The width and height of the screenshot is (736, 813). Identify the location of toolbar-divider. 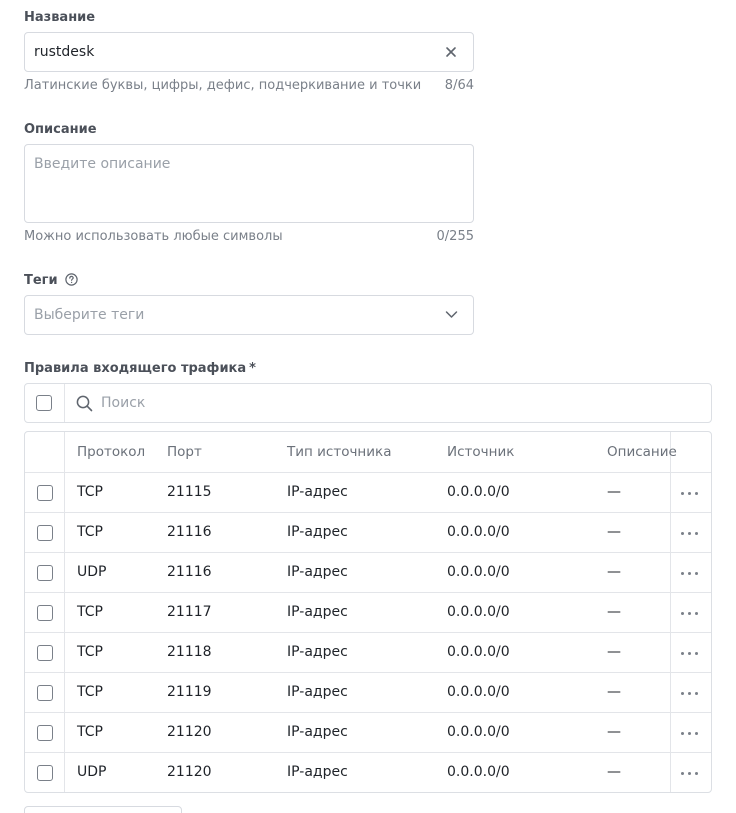
(64, 403).